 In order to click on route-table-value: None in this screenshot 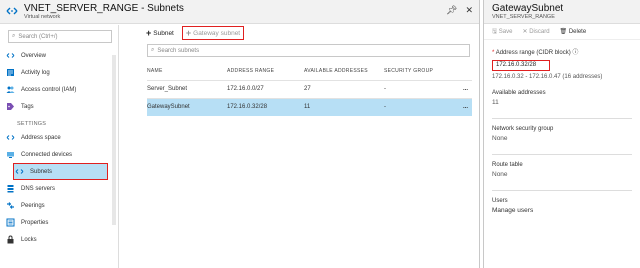, I will do `click(500, 174)`.